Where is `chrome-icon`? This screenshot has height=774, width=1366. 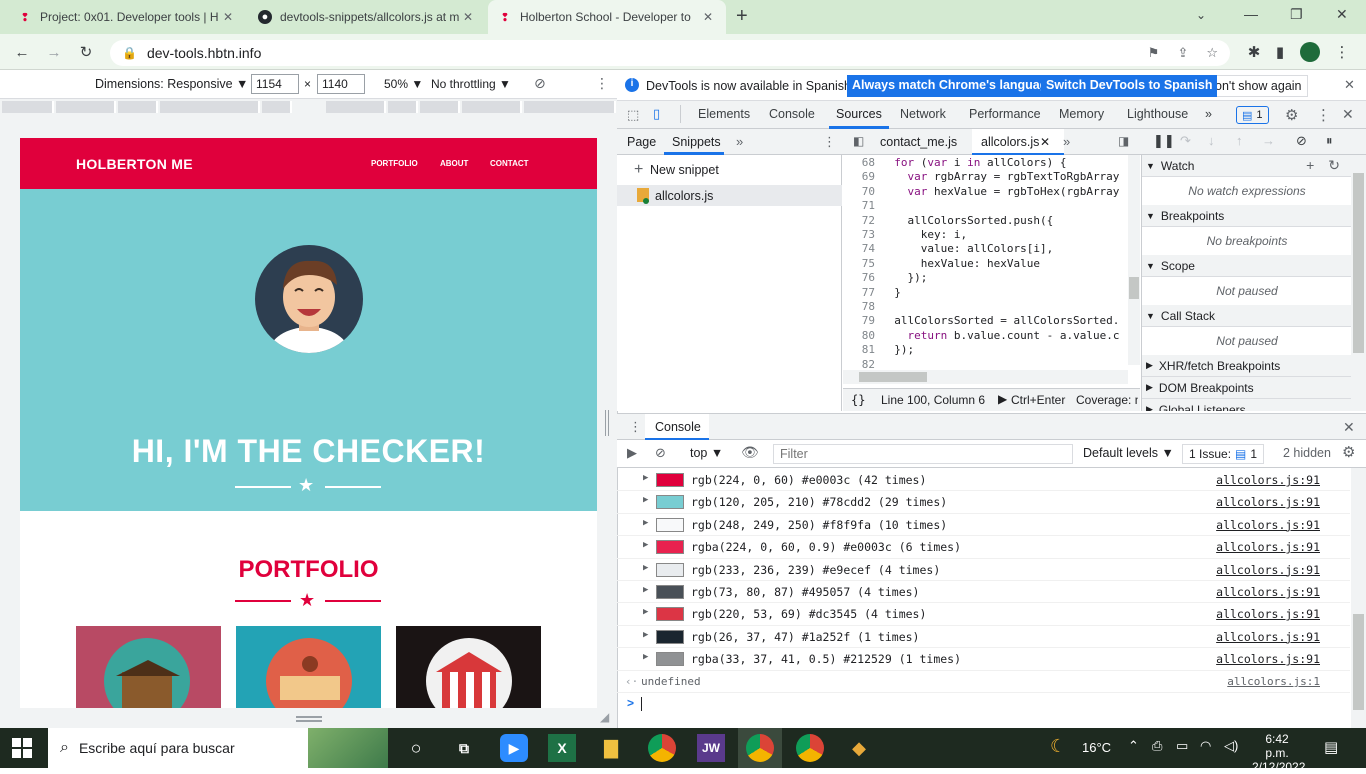 chrome-icon is located at coordinates (662, 748).